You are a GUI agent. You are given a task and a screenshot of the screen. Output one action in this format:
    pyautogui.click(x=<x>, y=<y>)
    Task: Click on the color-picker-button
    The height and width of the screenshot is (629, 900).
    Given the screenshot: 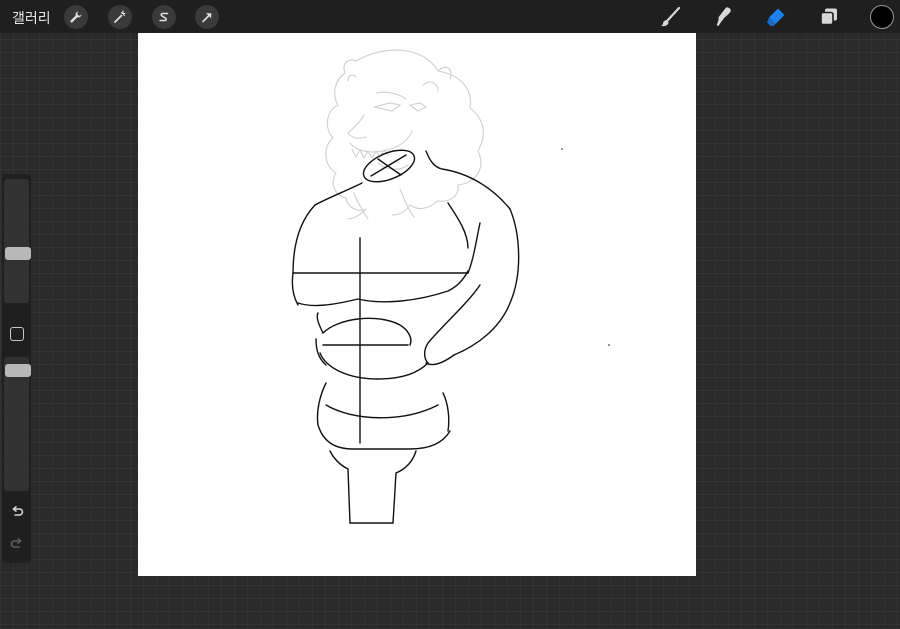 What is the action you would take?
    pyautogui.click(x=882, y=17)
    